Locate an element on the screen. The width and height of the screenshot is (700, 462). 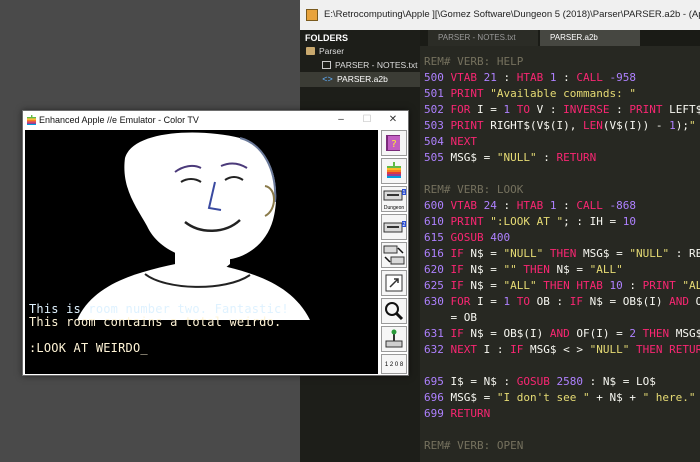
swap-disks-icon is located at coordinates (394, 255).